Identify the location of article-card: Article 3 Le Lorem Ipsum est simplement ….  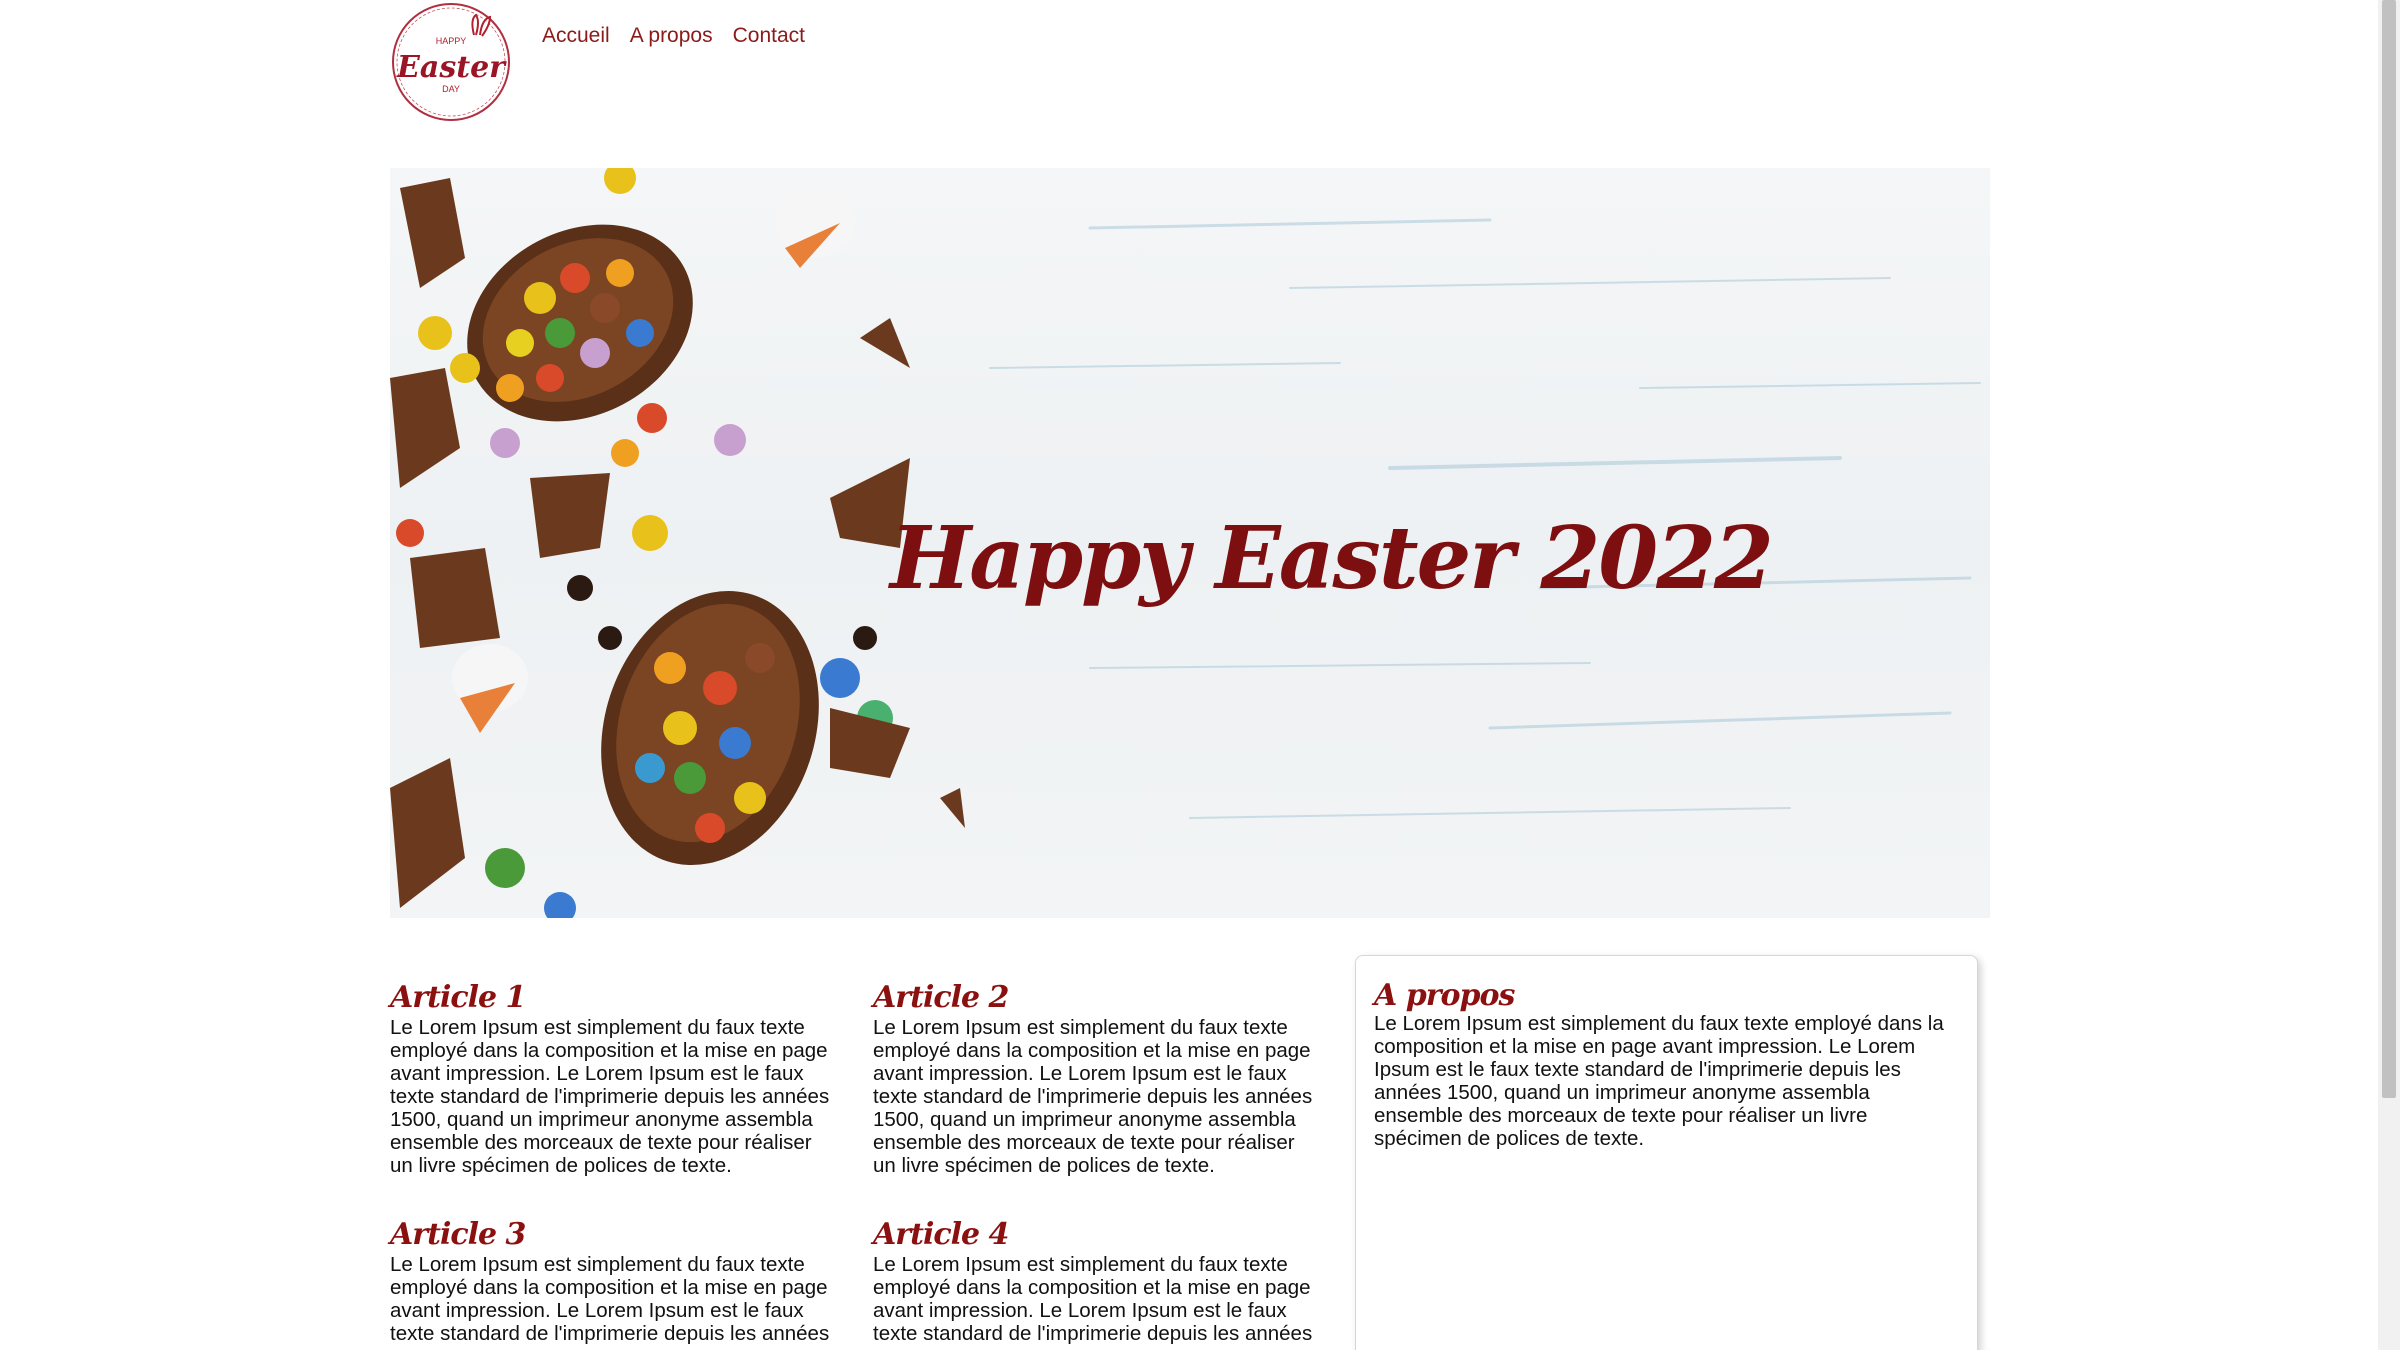
(615, 1281).